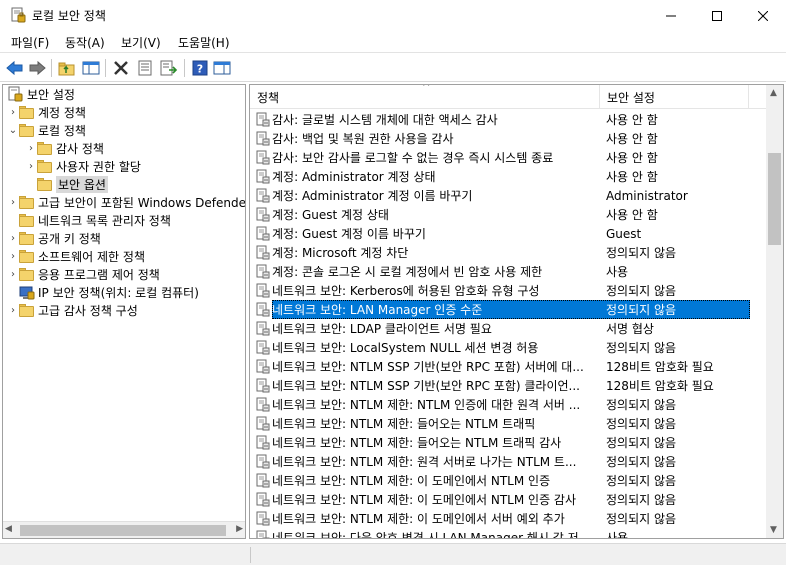 The width and height of the screenshot is (786, 565). I want to click on table-row: 네트워크 보안: Kerberos에 허용된 암호화 유형 구성 정의되지 않음, so click(508, 290).